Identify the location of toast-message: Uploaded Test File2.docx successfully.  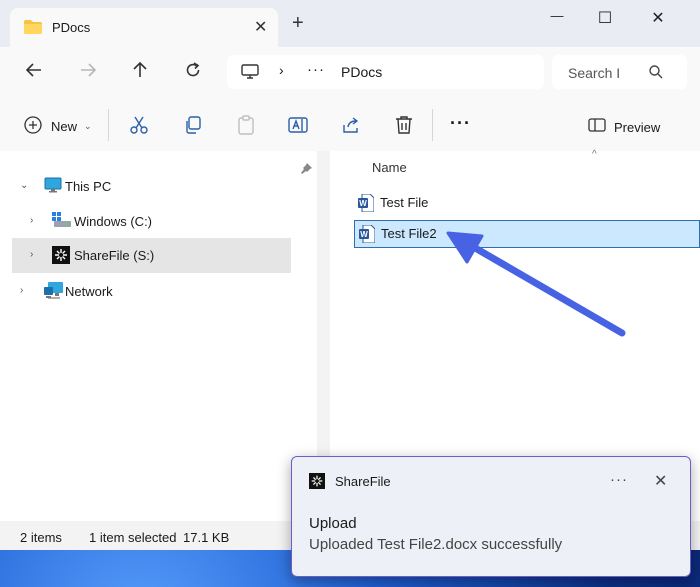
(436, 544).